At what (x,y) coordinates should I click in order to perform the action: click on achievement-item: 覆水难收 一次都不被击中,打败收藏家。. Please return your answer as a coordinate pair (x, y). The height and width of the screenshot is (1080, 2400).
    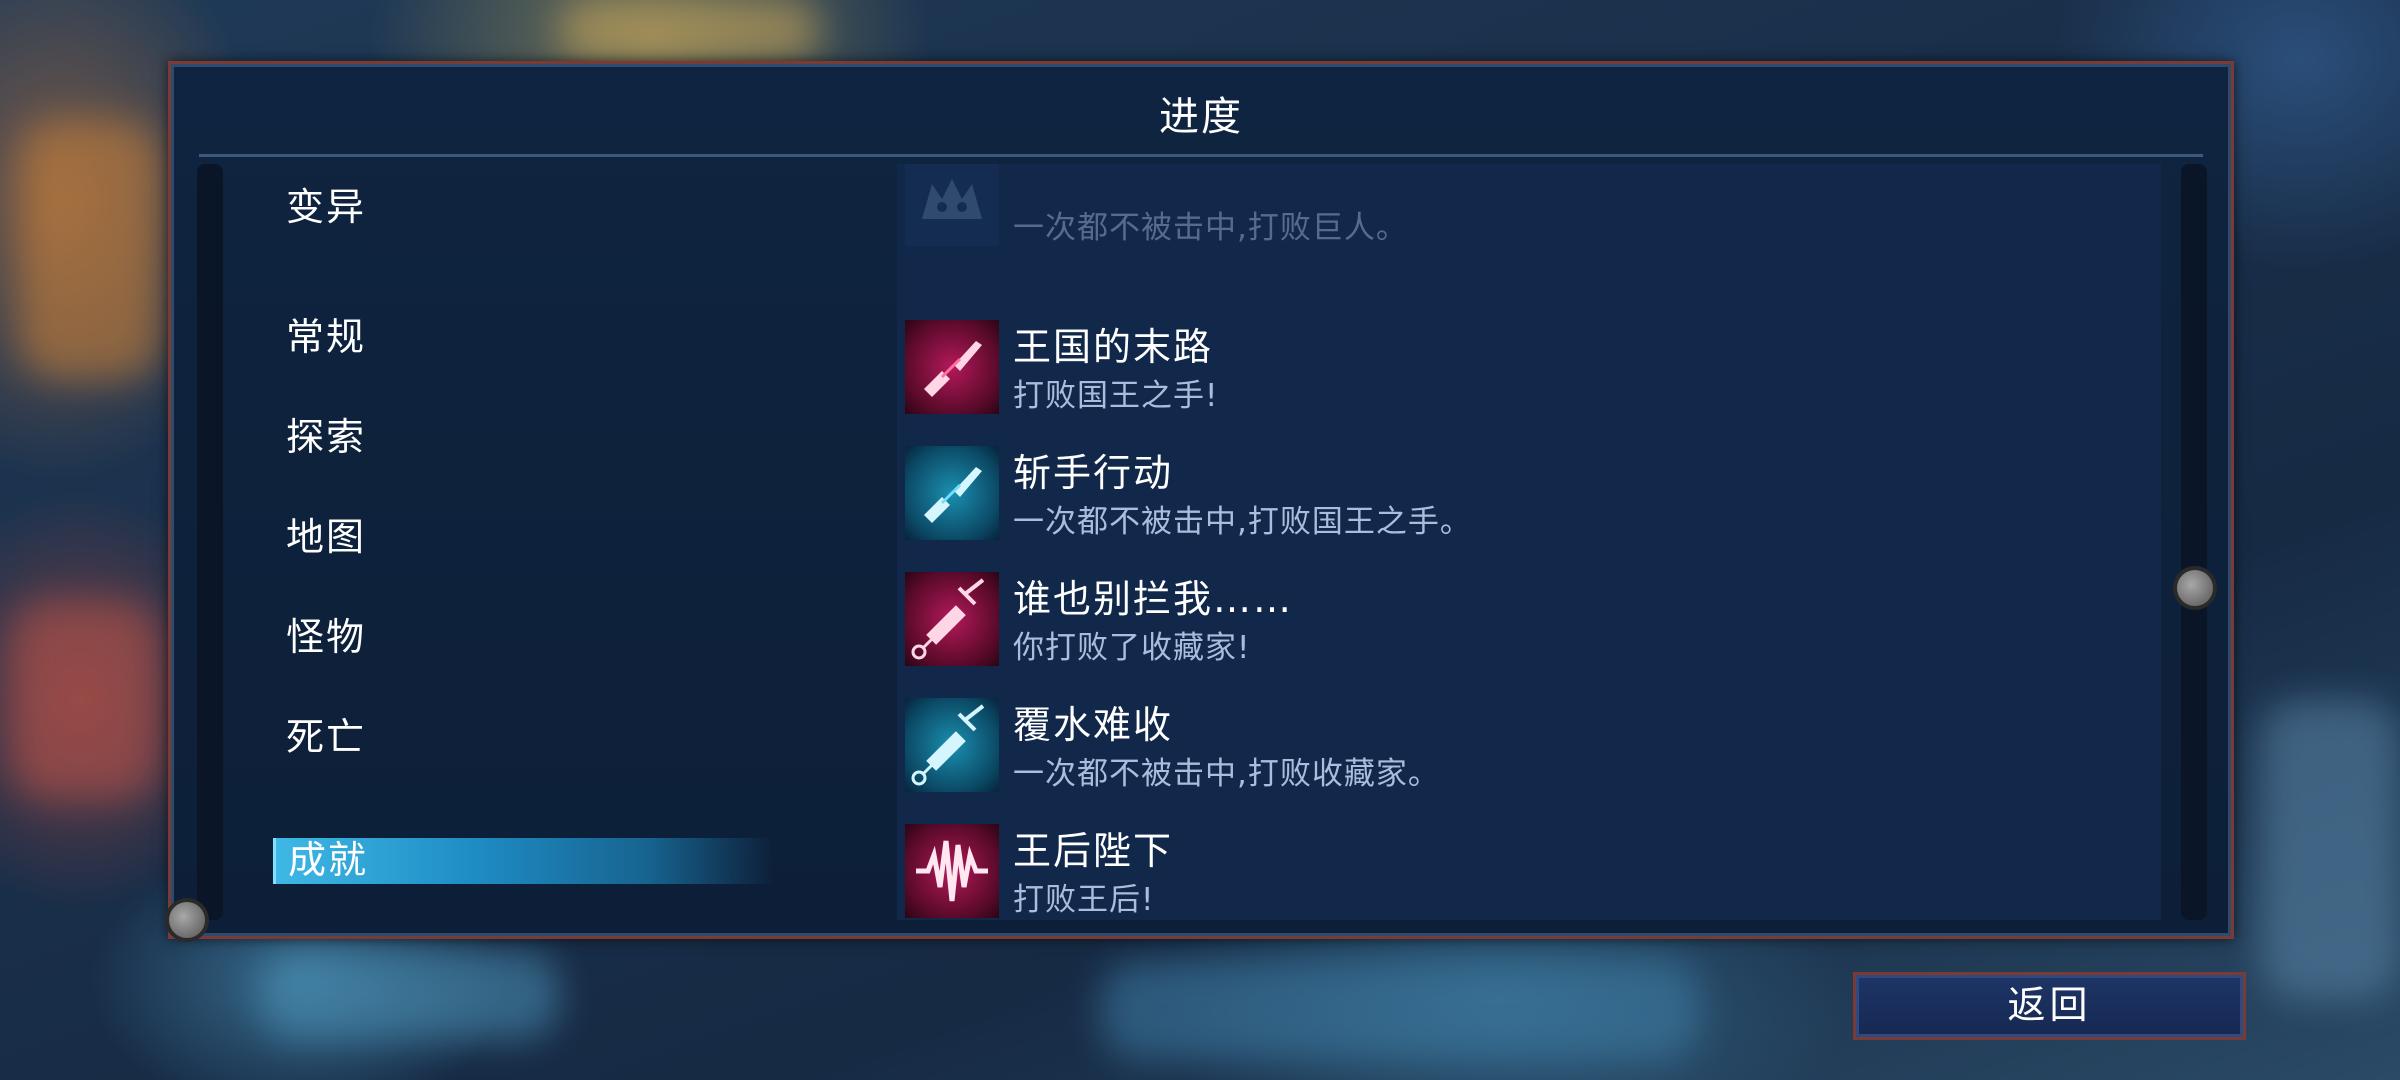
    Looking at the image, I should click on (1529, 742).